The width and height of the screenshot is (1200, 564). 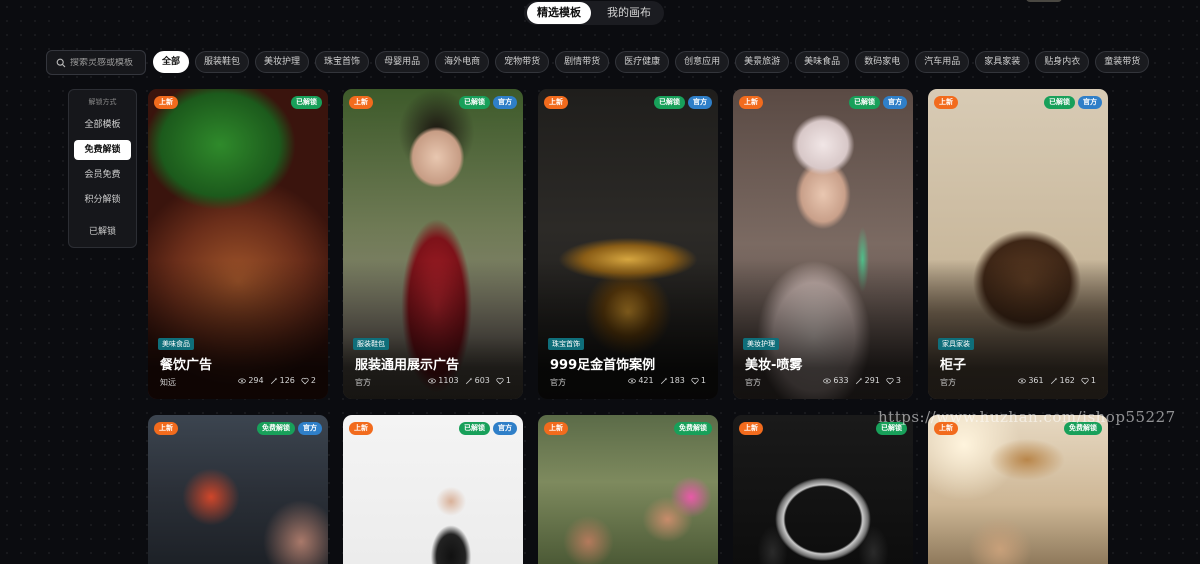 What do you see at coordinates (882, 62) in the screenshot?
I see `category-digital-appliances: 数码家电` at bounding box center [882, 62].